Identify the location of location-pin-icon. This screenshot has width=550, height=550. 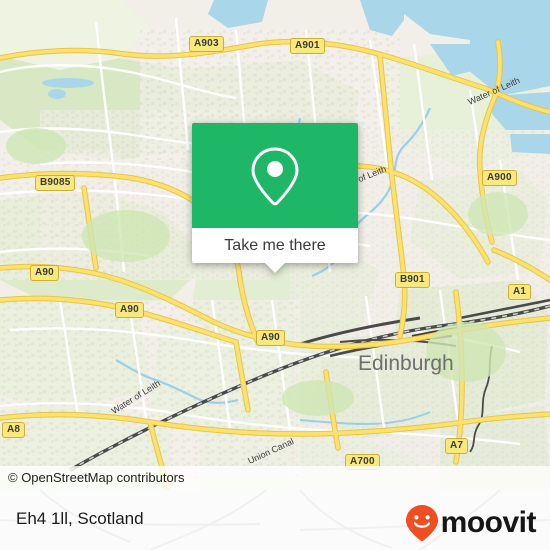
(275, 175).